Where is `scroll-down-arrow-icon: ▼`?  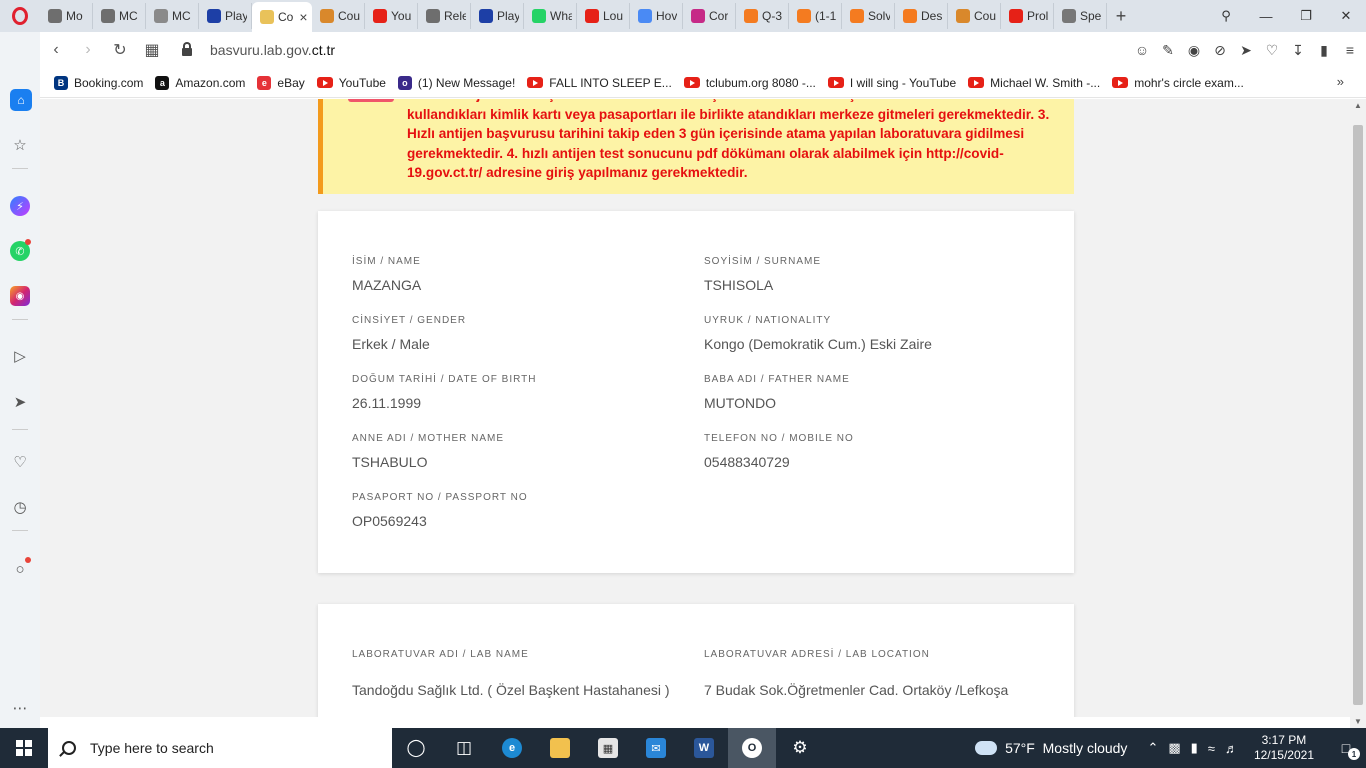 scroll-down-arrow-icon: ▼ is located at coordinates (1358, 721).